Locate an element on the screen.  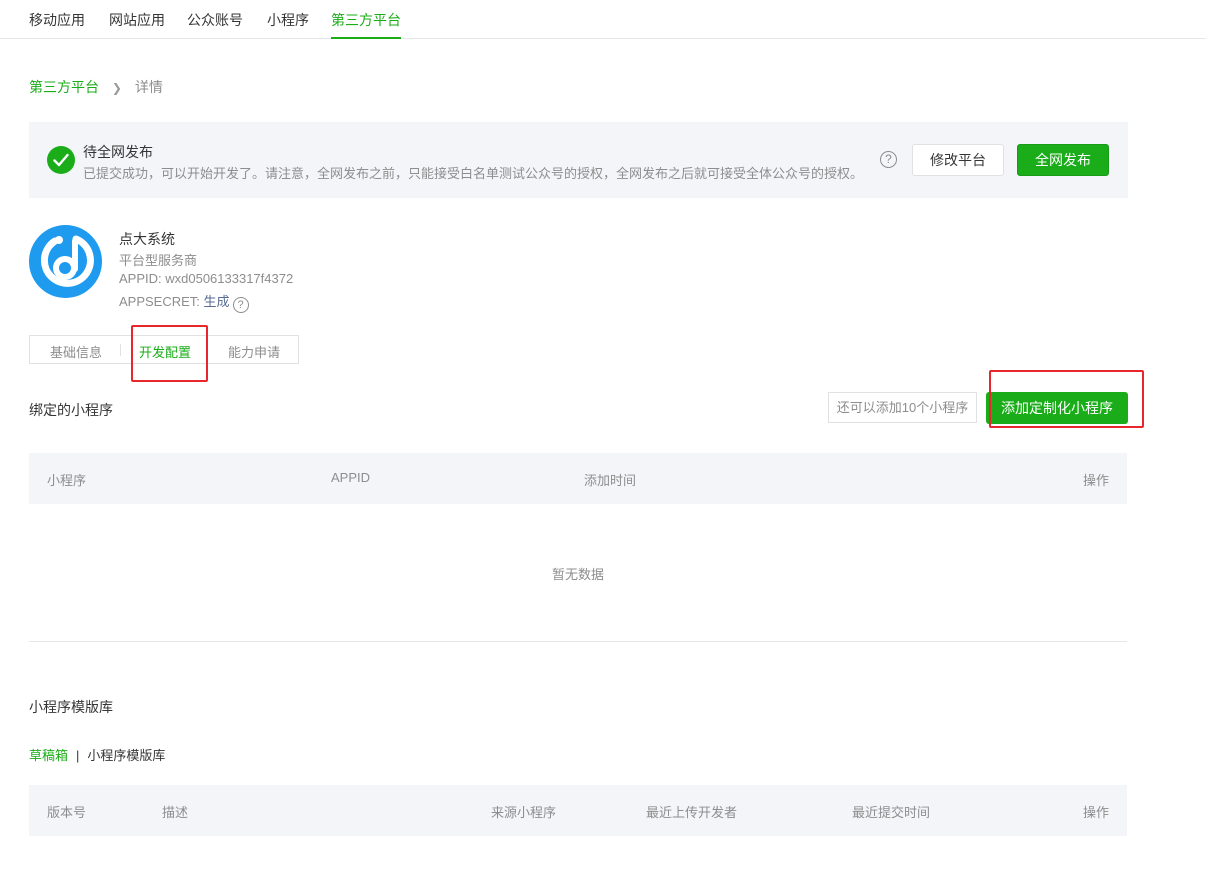
highlight-box-dev-config is located at coordinates (169, 353).